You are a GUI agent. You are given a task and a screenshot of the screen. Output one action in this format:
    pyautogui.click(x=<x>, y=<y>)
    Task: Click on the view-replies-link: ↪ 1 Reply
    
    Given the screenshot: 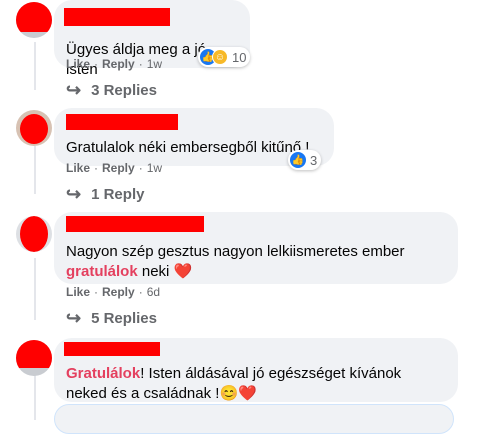 What is the action you would take?
    pyautogui.click(x=105, y=194)
    